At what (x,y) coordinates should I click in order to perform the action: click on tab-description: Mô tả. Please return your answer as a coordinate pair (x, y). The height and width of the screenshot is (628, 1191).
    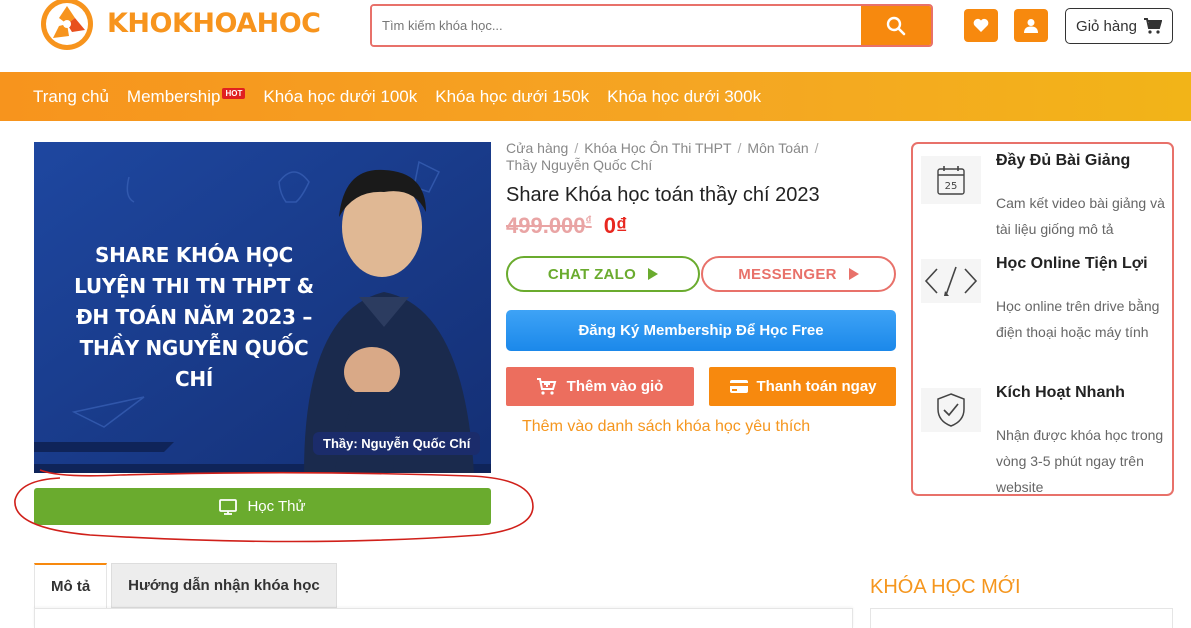
    Looking at the image, I should click on (71, 585).